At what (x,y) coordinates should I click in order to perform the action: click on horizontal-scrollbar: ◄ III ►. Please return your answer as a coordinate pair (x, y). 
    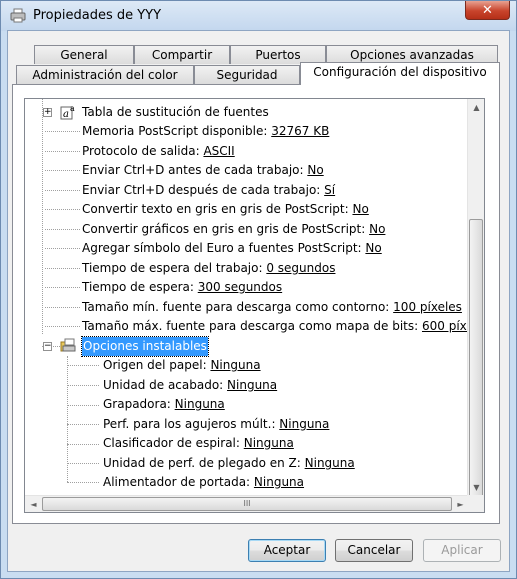
    Looking at the image, I should click on (247, 503).